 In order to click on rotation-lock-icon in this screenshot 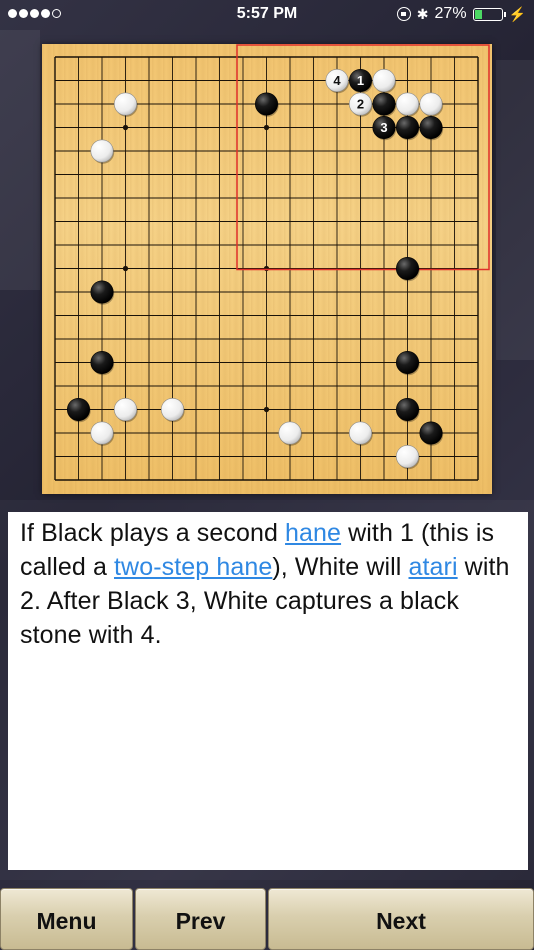, I will do `click(403, 14)`.